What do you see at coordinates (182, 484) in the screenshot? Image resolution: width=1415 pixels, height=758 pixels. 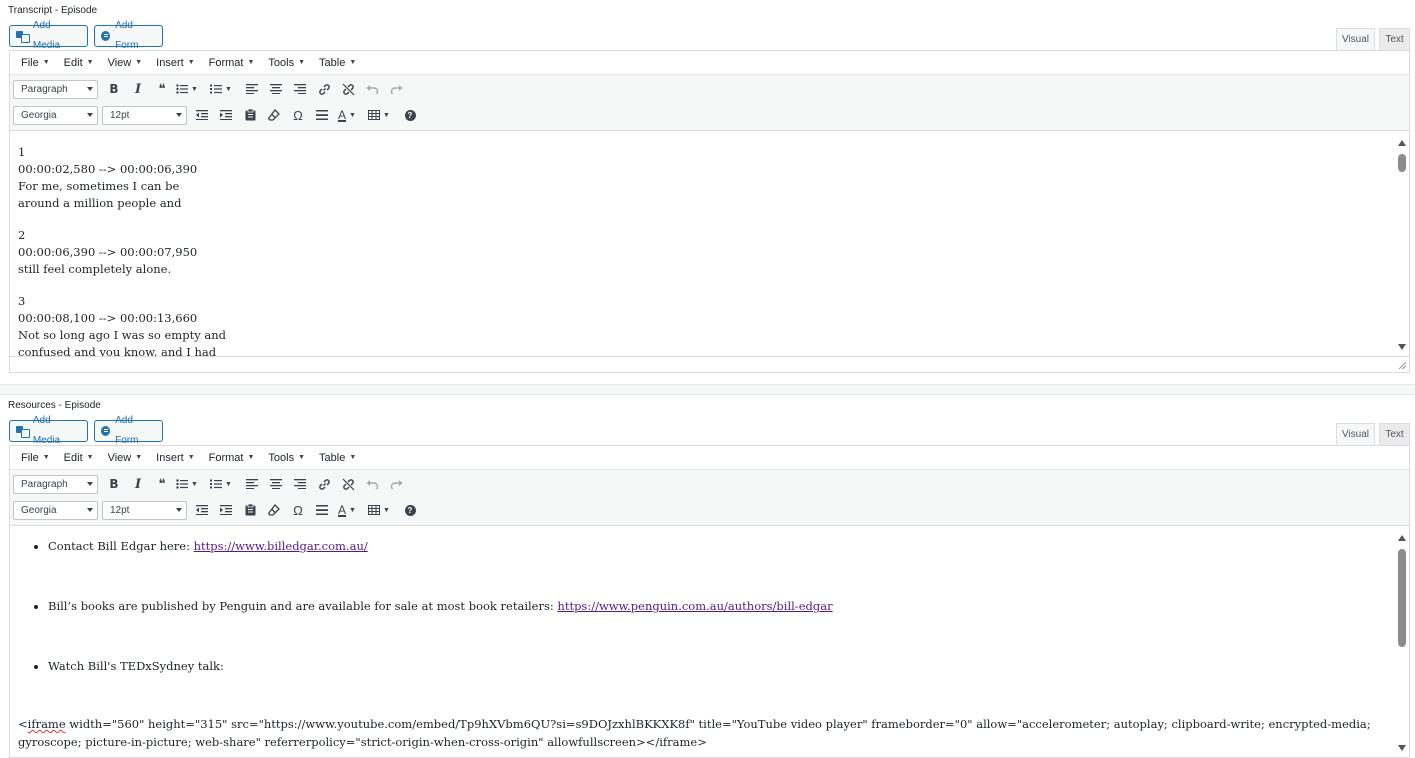 I see `bullet-list-icon` at bounding box center [182, 484].